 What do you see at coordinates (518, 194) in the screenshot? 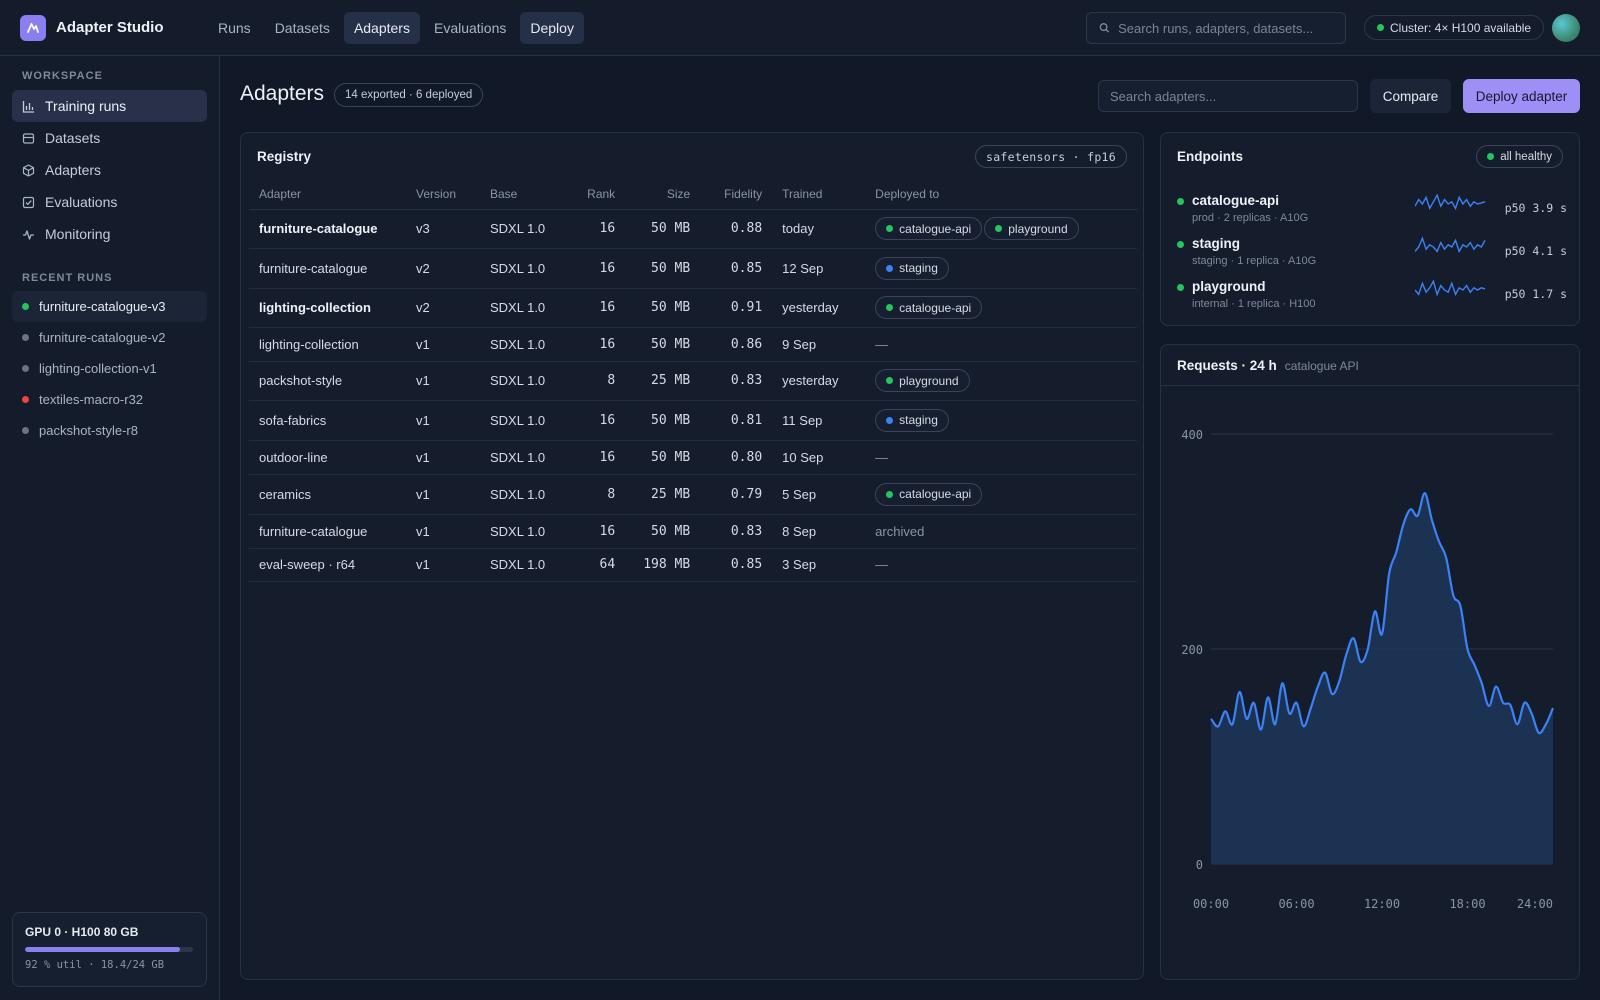
I see `column-header-base: Base` at bounding box center [518, 194].